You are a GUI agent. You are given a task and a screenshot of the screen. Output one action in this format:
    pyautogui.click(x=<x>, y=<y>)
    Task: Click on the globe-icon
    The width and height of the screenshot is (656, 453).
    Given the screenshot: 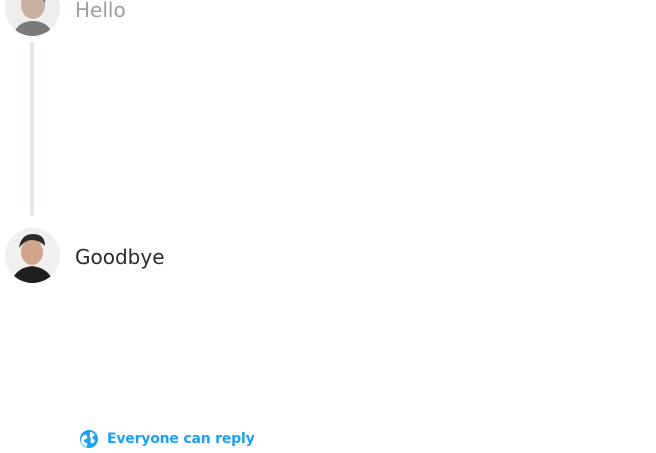 What is the action you would take?
    pyautogui.click(x=89, y=439)
    